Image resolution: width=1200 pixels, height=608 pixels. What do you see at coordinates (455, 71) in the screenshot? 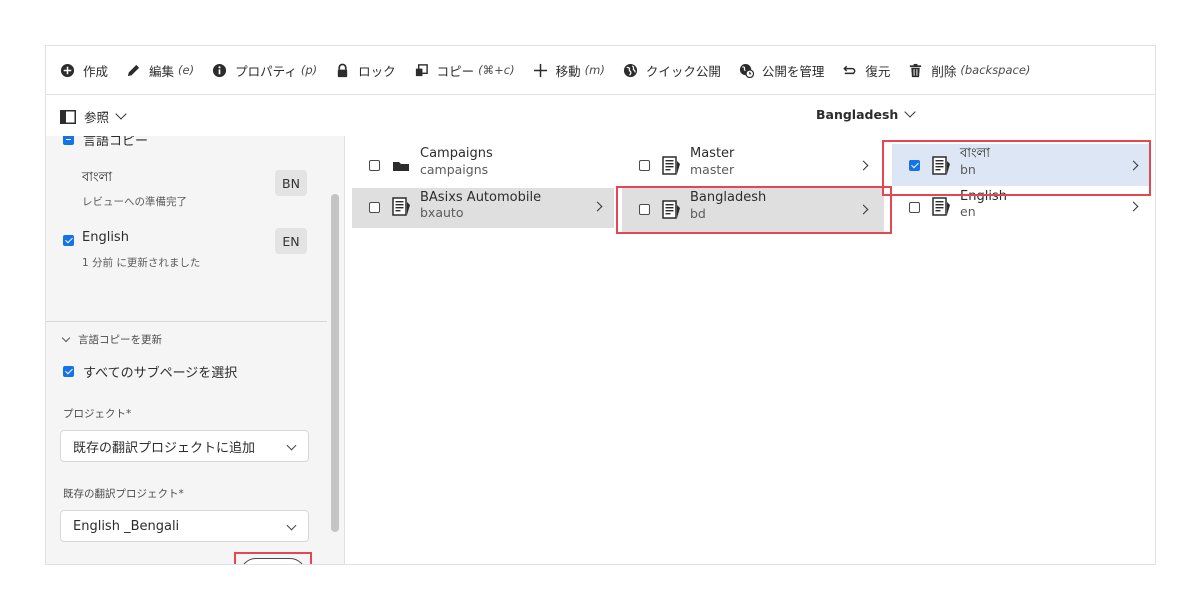
I see `copy-label: コピー` at bounding box center [455, 71].